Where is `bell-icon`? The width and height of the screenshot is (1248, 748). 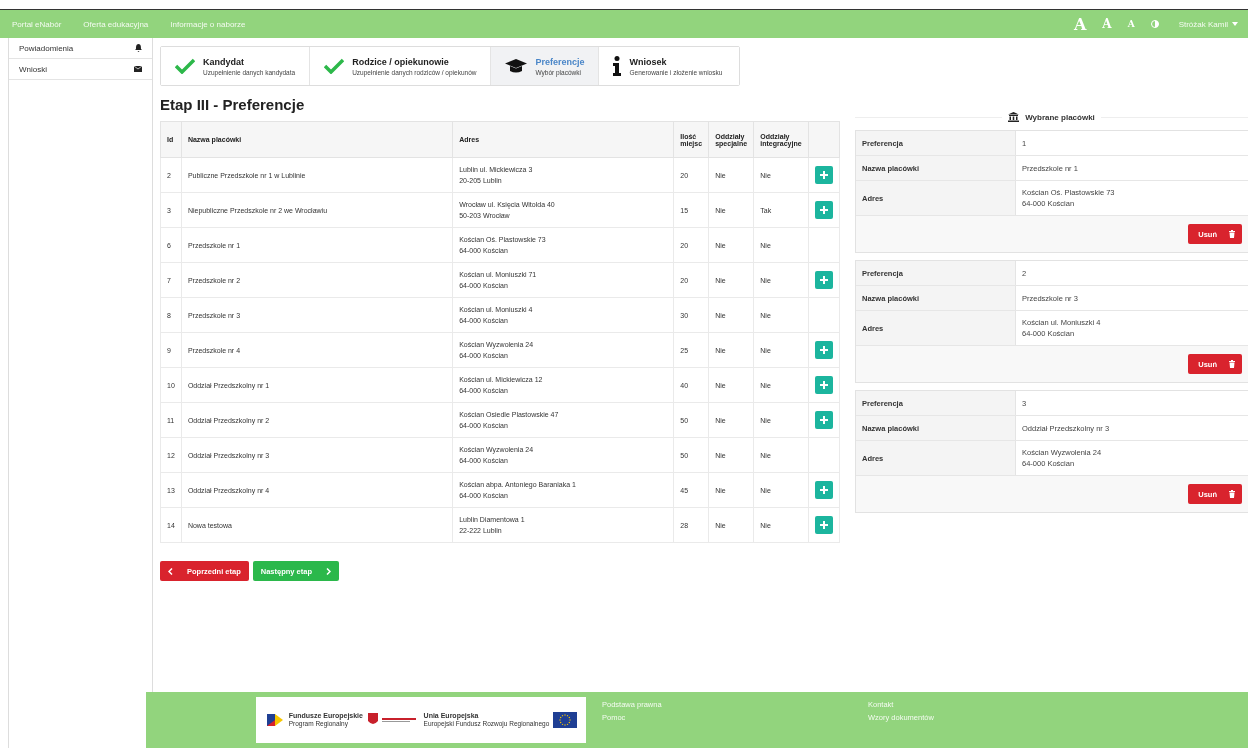 bell-icon is located at coordinates (138, 48).